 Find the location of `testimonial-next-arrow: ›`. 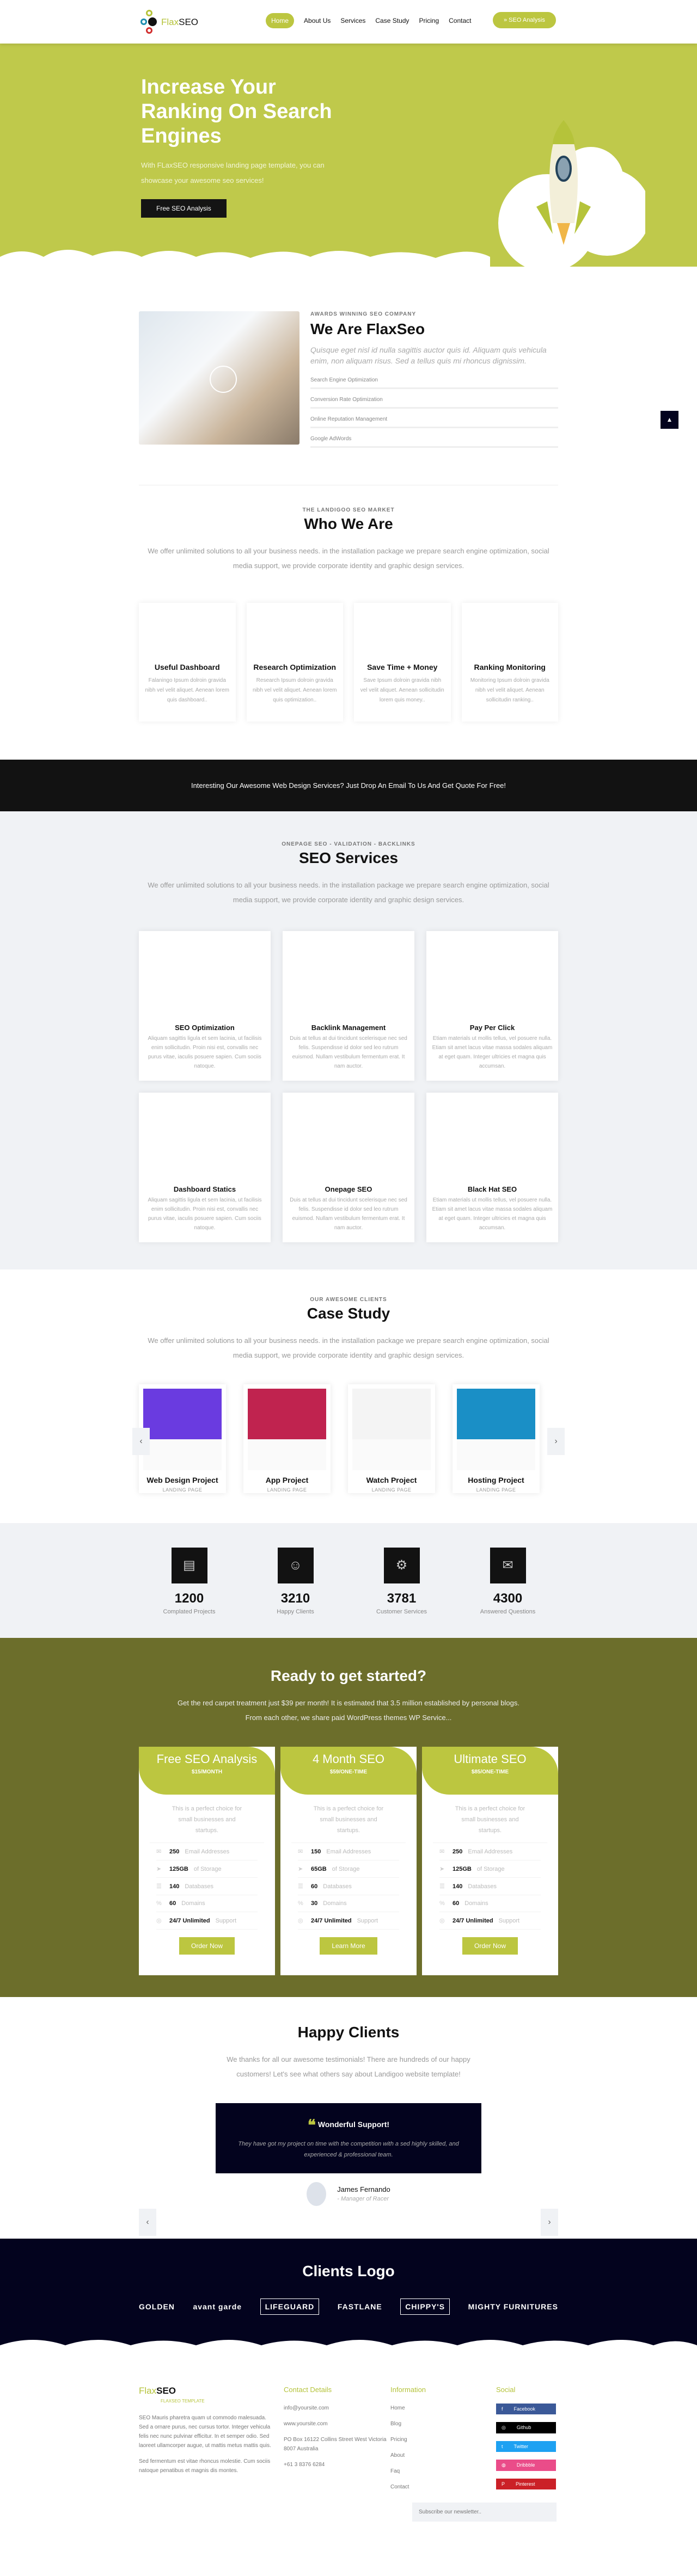

testimonial-next-arrow: › is located at coordinates (549, 2222).